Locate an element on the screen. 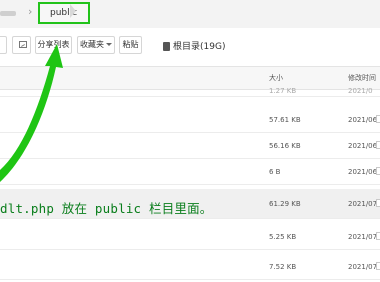 Image resolution: width=380 pixels, height=282 pixels. annotation-arrow is located at coordinates (31, 113).